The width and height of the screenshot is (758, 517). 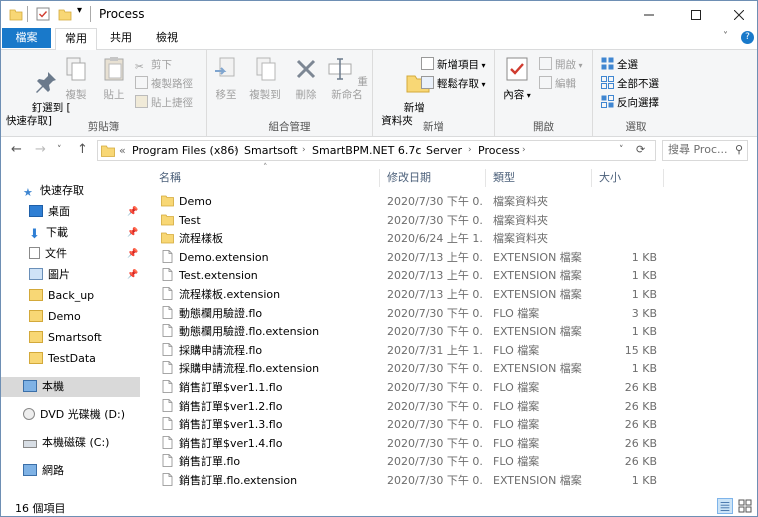 What do you see at coordinates (43, 14) in the screenshot?
I see `properties-quick-icon` at bounding box center [43, 14].